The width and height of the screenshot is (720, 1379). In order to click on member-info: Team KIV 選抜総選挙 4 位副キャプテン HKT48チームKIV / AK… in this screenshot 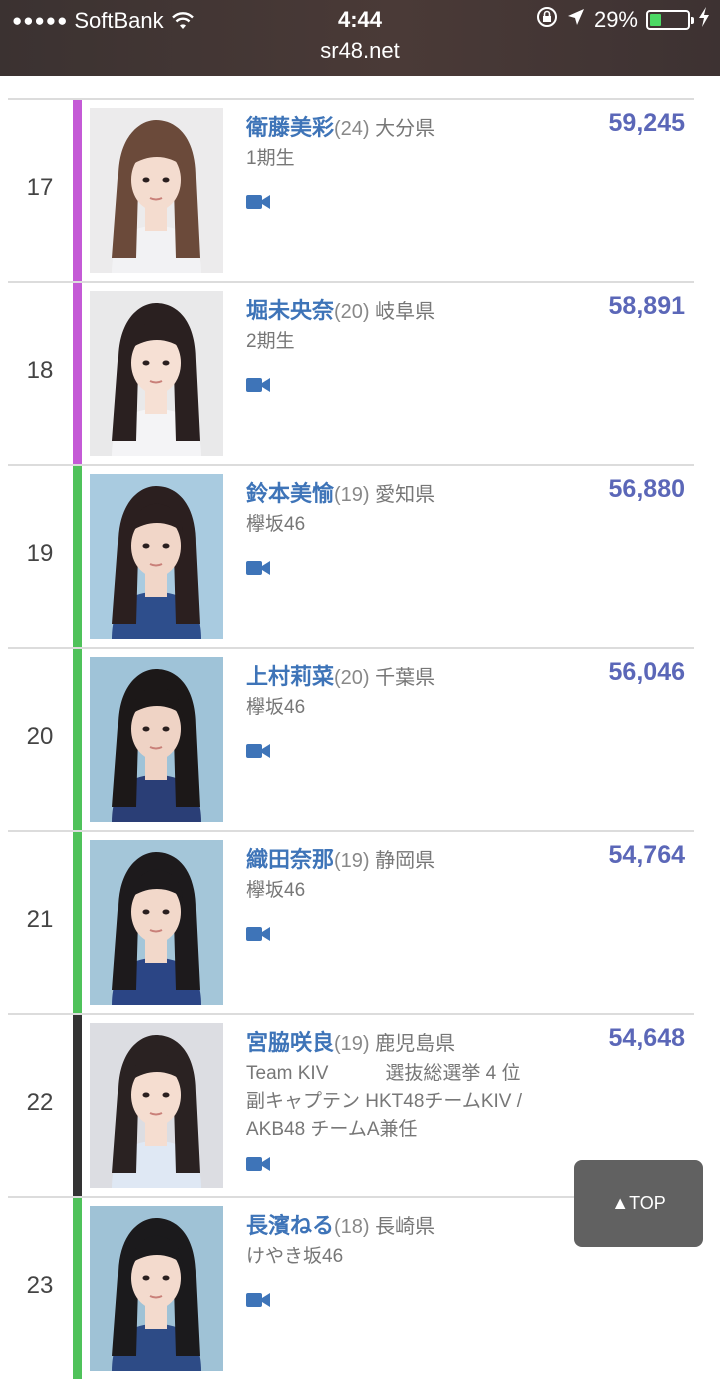, I will do `click(396, 1102)`.